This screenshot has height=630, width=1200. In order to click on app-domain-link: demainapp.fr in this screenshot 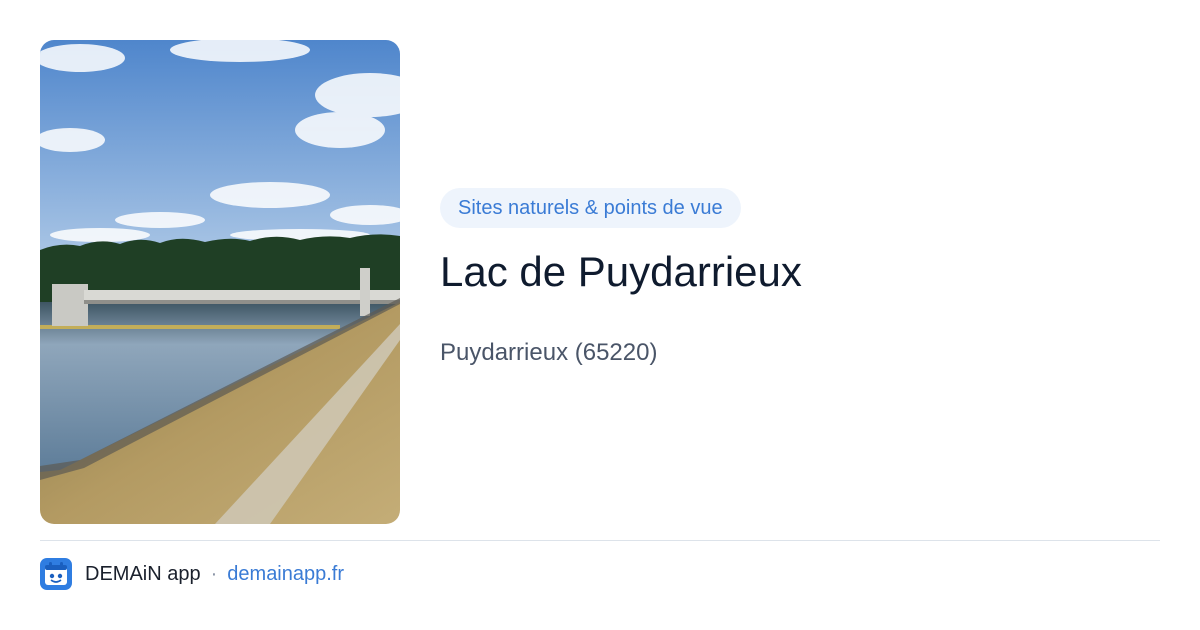, I will do `click(285, 574)`.